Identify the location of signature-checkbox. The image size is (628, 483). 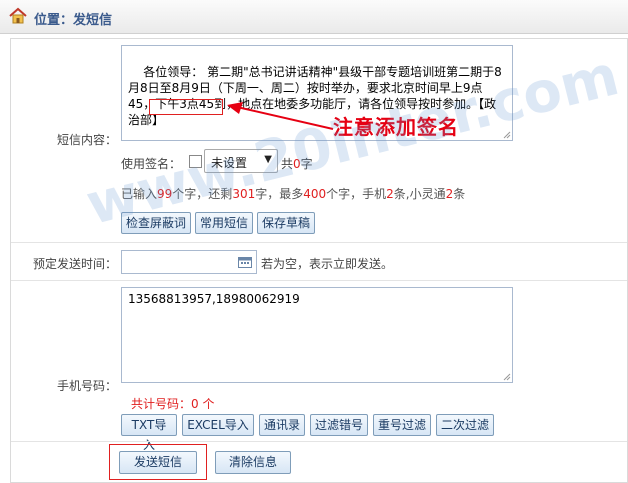
(195, 161).